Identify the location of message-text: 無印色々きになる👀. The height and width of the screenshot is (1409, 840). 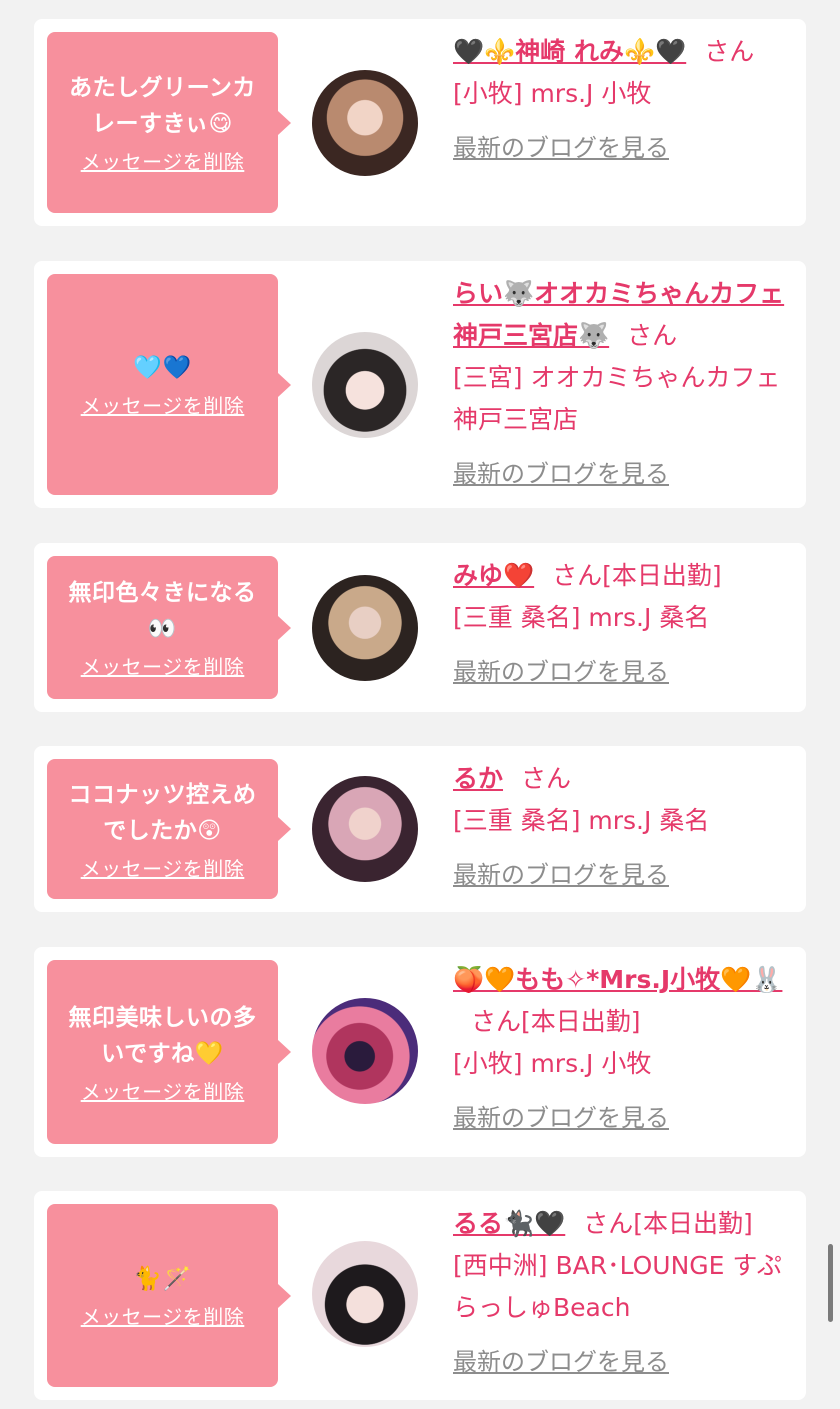
(162, 611).